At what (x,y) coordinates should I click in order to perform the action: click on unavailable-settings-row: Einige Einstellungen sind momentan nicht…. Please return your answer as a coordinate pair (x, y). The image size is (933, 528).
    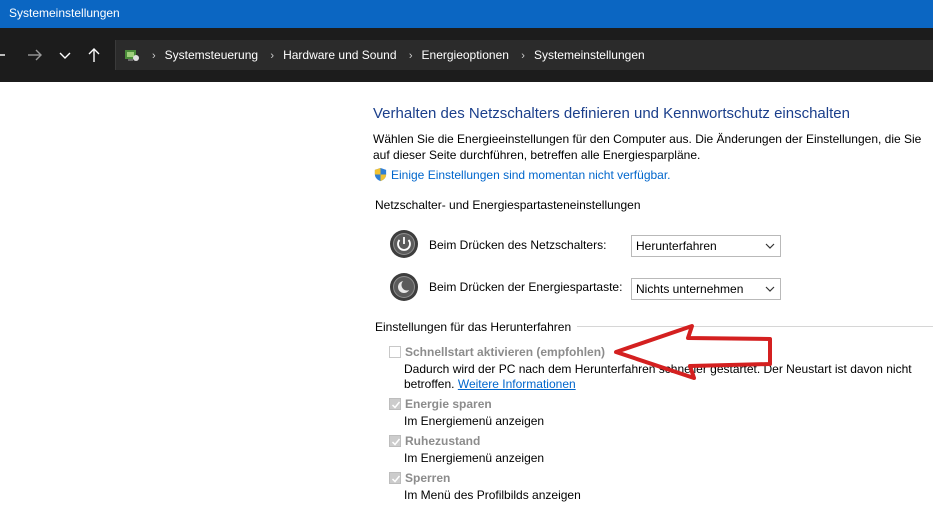
    Looking at the image, I should click on (522, 174).